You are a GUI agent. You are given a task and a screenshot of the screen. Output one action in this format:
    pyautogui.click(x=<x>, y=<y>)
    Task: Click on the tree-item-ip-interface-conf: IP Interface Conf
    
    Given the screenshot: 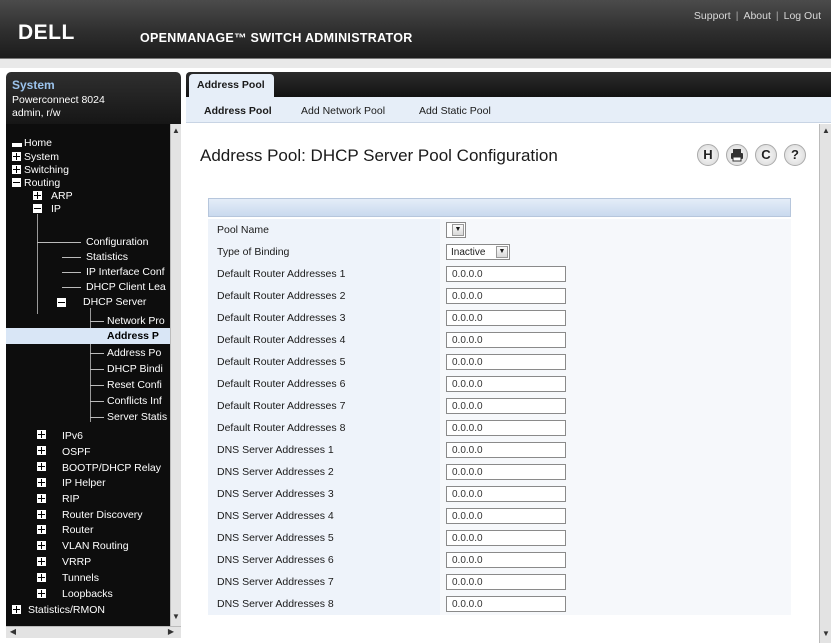 What is the action you would take?
    pyautogui.click(x=125, y=272)
    